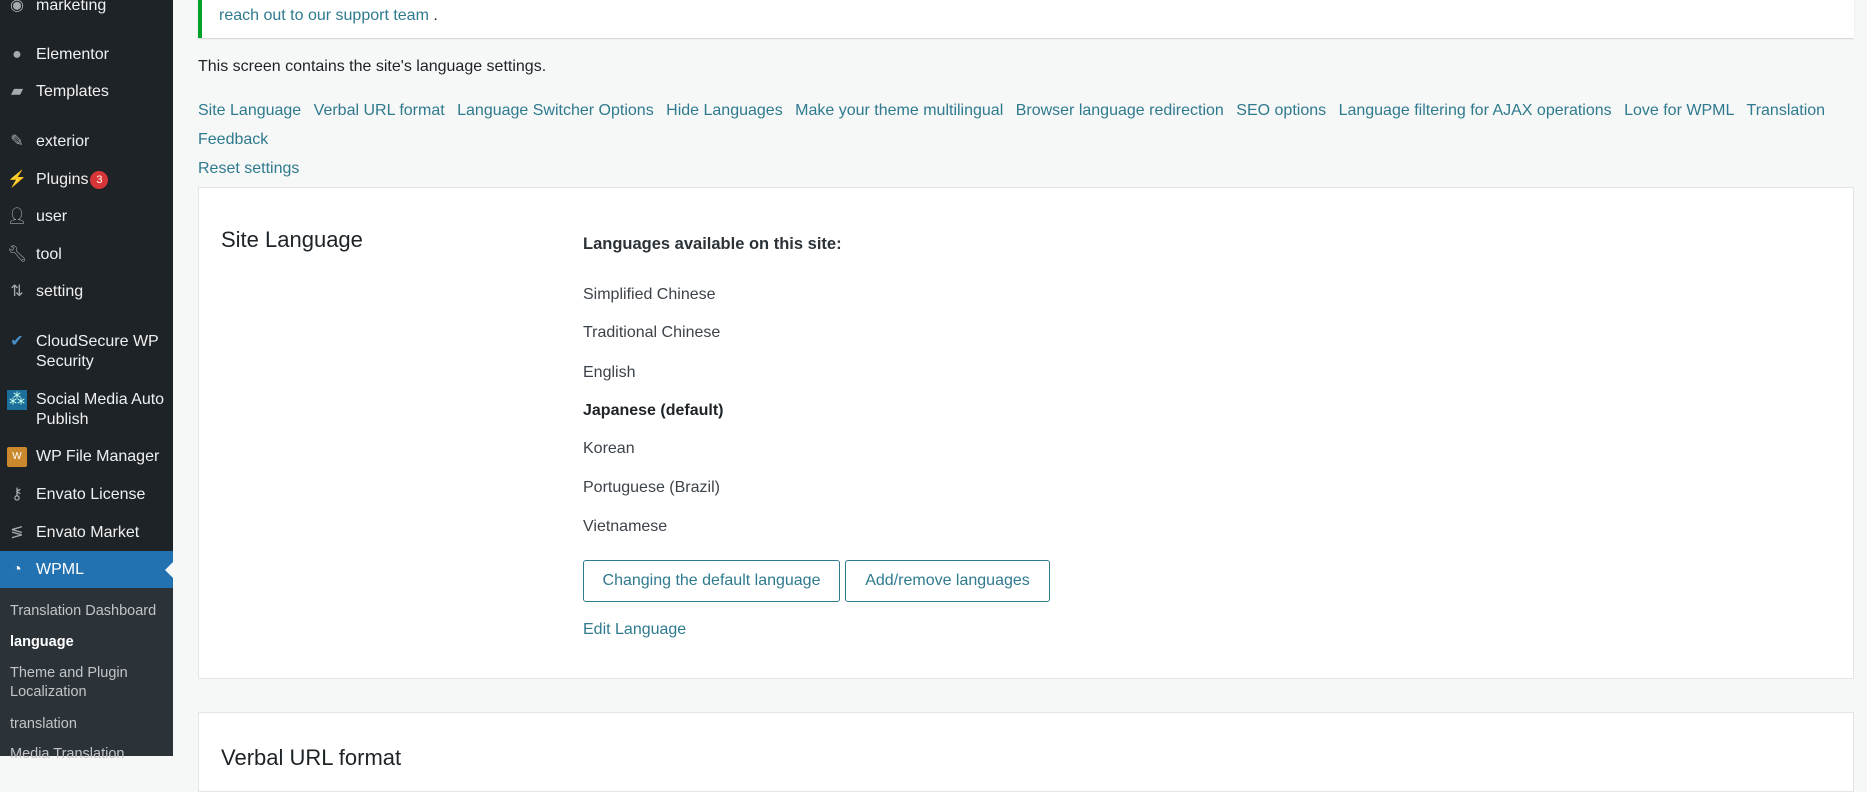 The image size is (1867, 792). Describe the element at coordinates (99, 180) in the screenshot. I see `update-count-badge: 3` at that location.